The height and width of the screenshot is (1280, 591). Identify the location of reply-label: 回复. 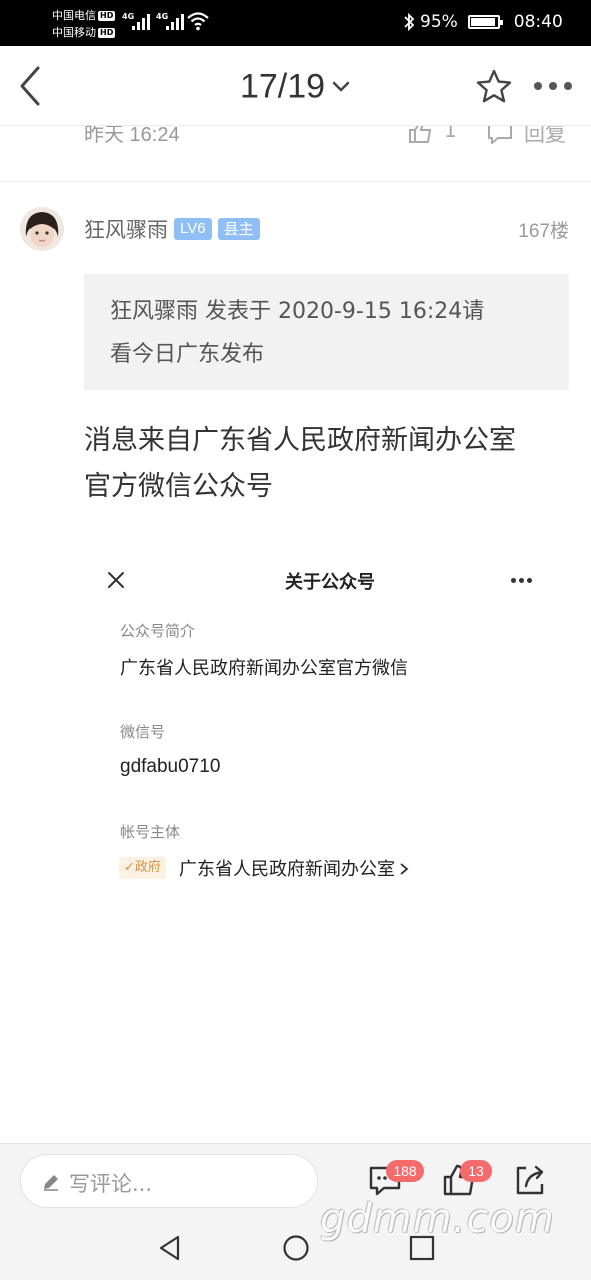
(545, 136).